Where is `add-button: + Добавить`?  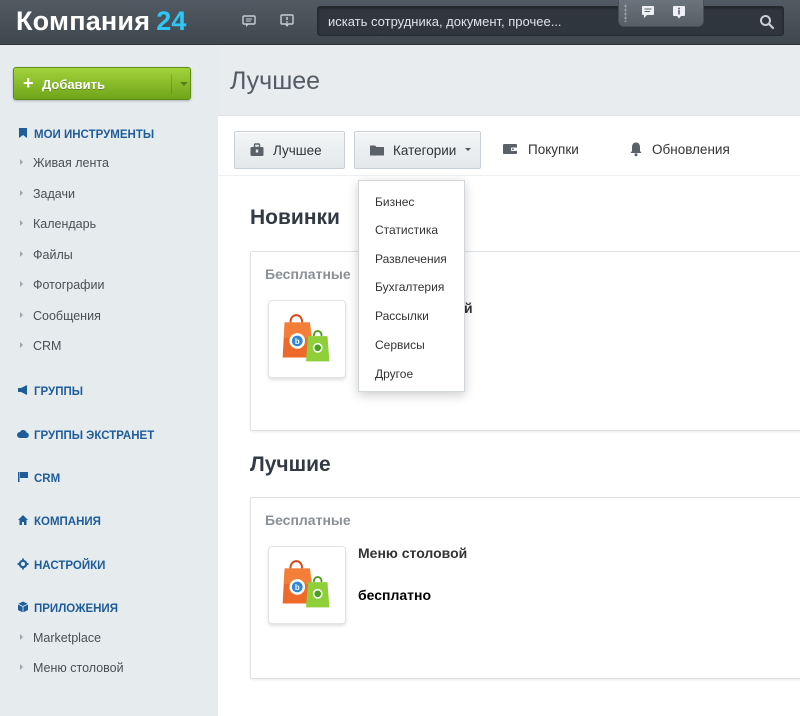 add-button: + Добавить is located at coordinates (102, 83).